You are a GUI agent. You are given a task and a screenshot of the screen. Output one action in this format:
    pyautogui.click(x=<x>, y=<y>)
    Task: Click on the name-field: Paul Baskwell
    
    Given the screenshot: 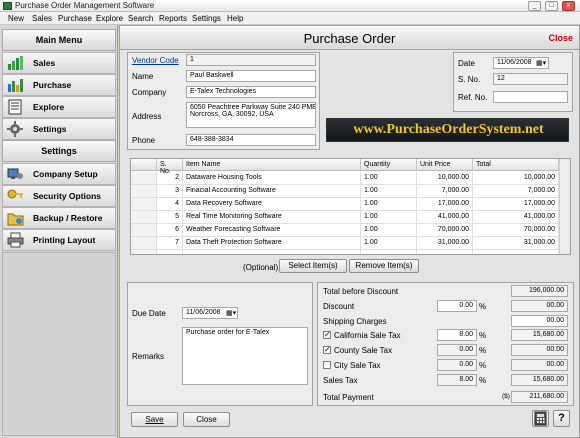 What is the action you would take?
    pyautogui.click(x=251, y=76)
    